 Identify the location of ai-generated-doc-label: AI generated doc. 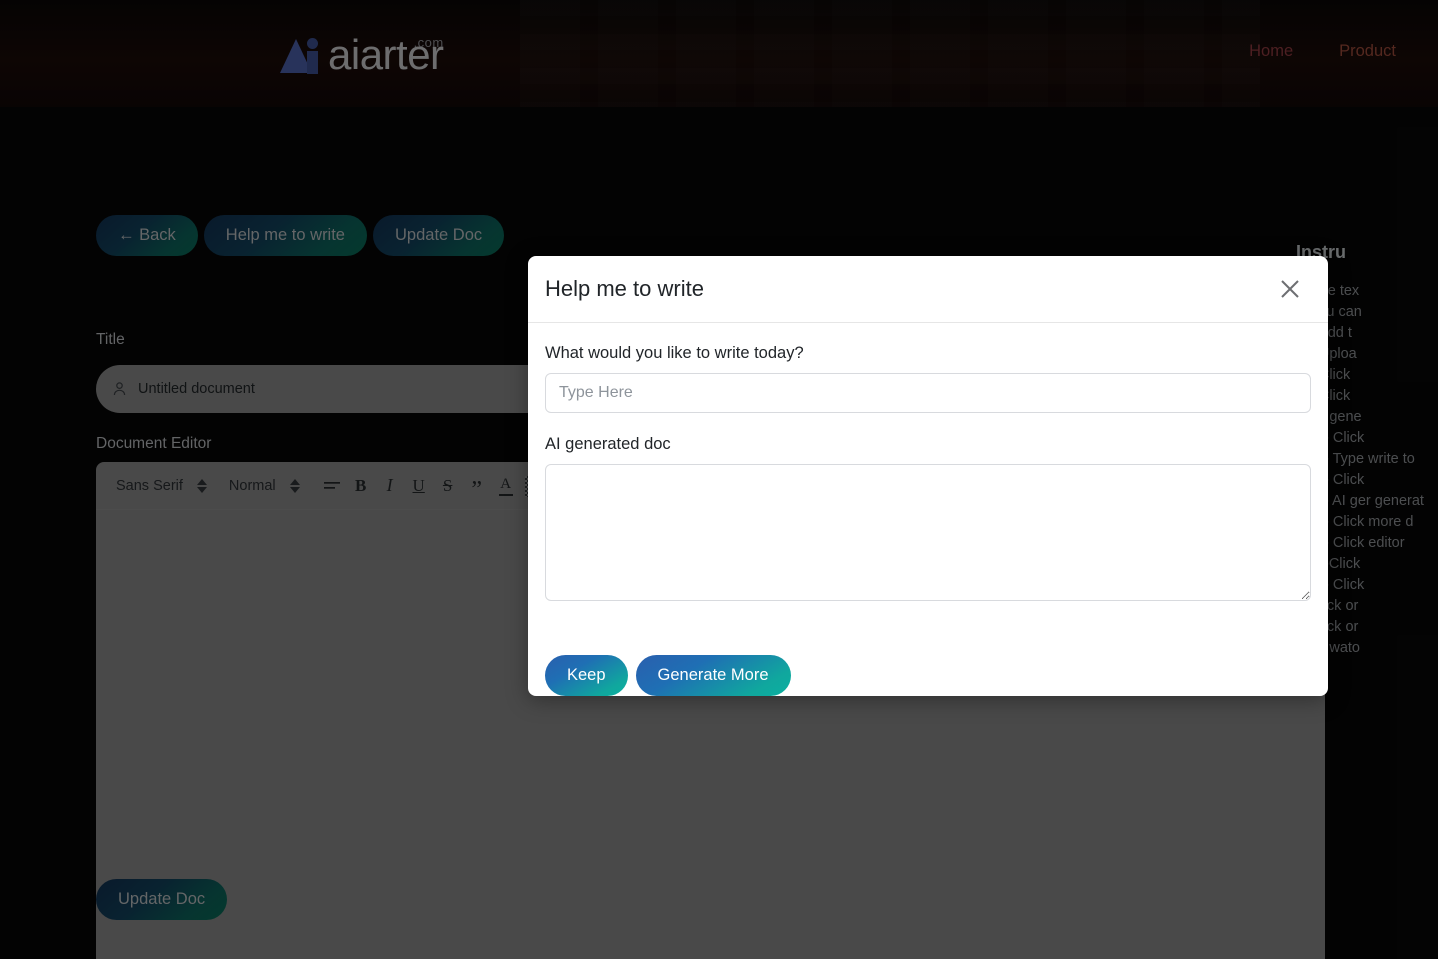
(608, 444).